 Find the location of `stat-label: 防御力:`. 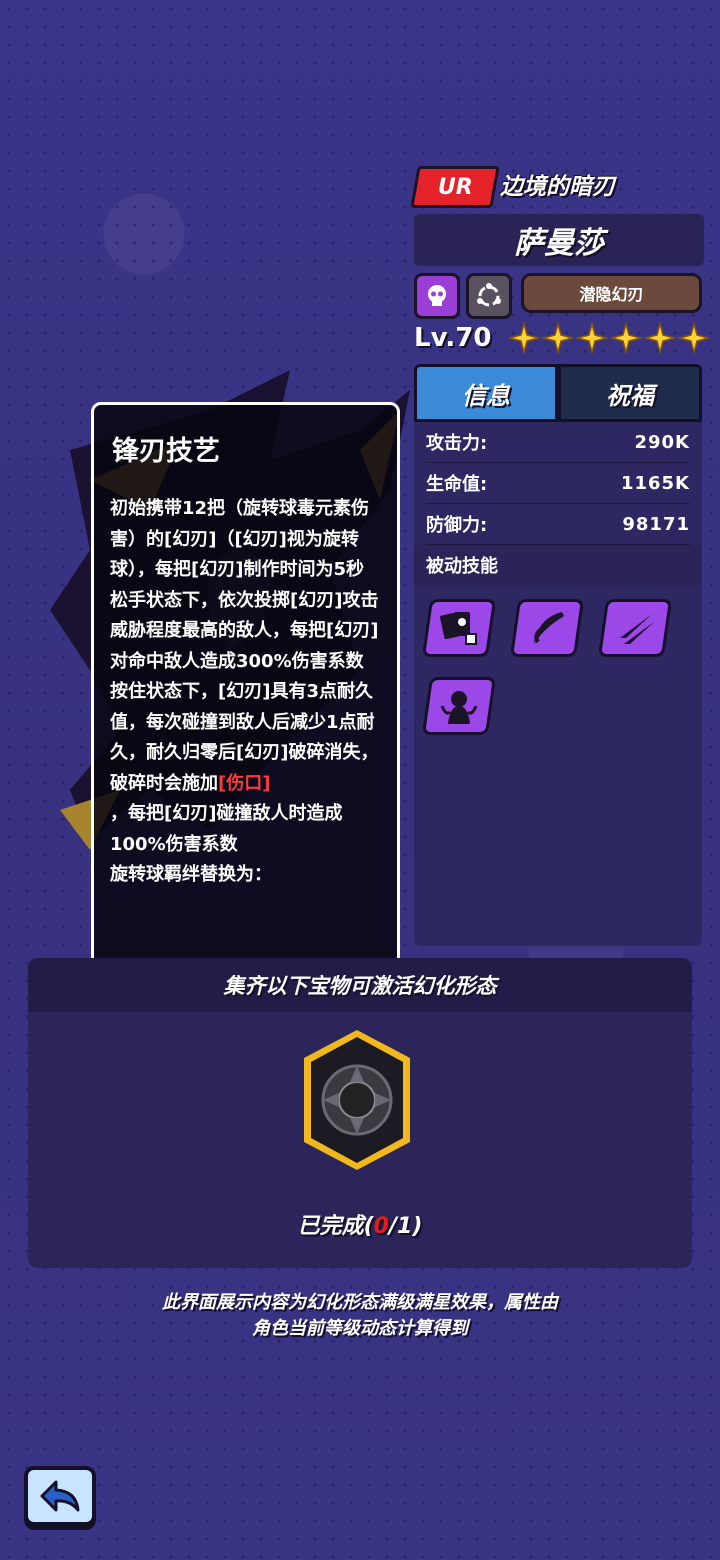

stat-label: 防御力: is located at coordinates (457, 525).